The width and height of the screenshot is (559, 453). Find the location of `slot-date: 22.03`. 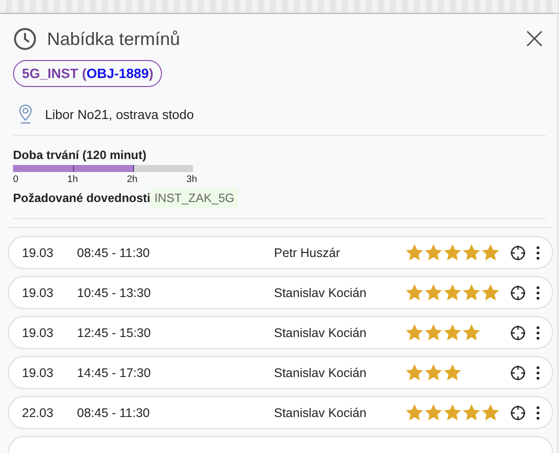

slot-date: 22.03 is located at coordinates (38, 413).